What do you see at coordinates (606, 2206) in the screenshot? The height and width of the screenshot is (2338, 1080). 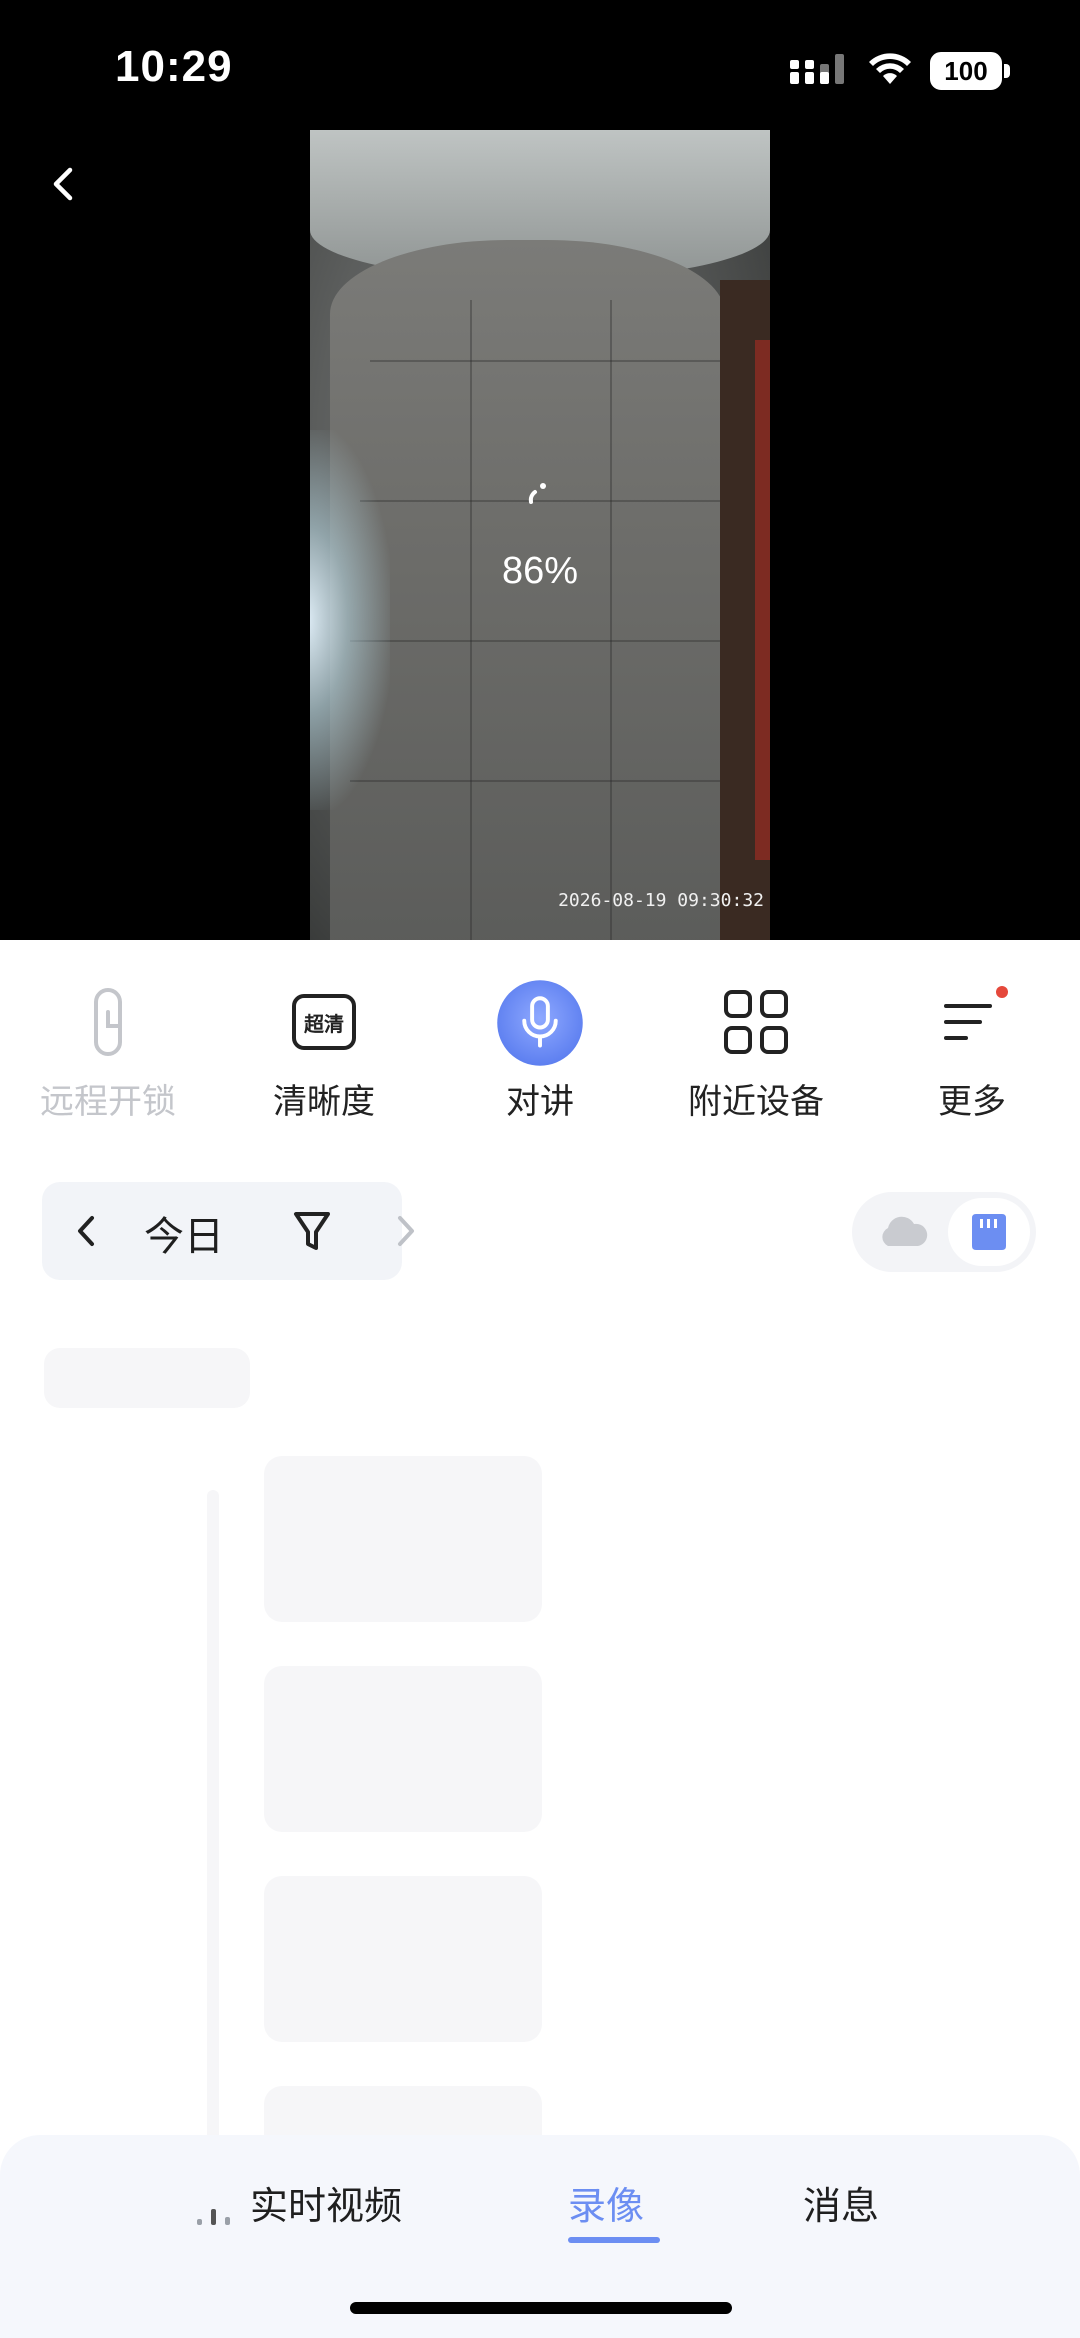 I see `tab-recordings-label: 录像` at bounding box center [606, 2206].